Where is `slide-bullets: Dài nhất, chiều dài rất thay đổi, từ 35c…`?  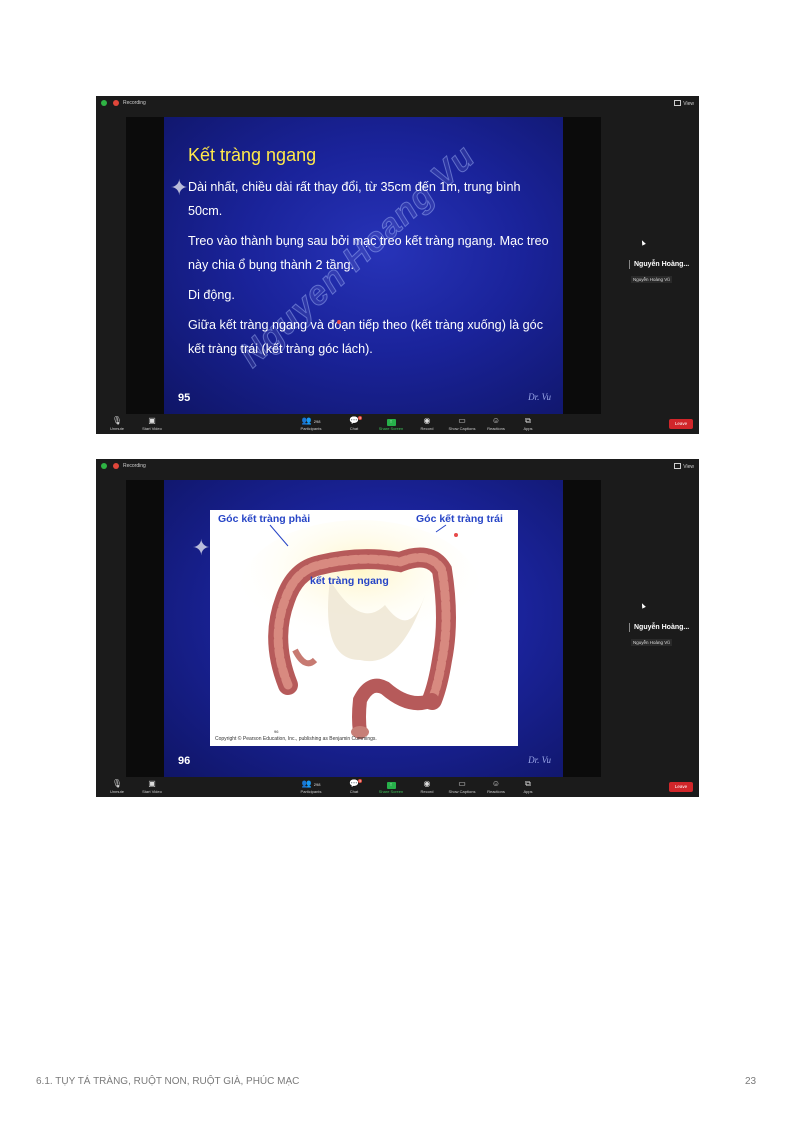 slide-bullets: Dài nhất, chiều dài rất thay đổi, từ 35c… is located at coordinates (370, 271).